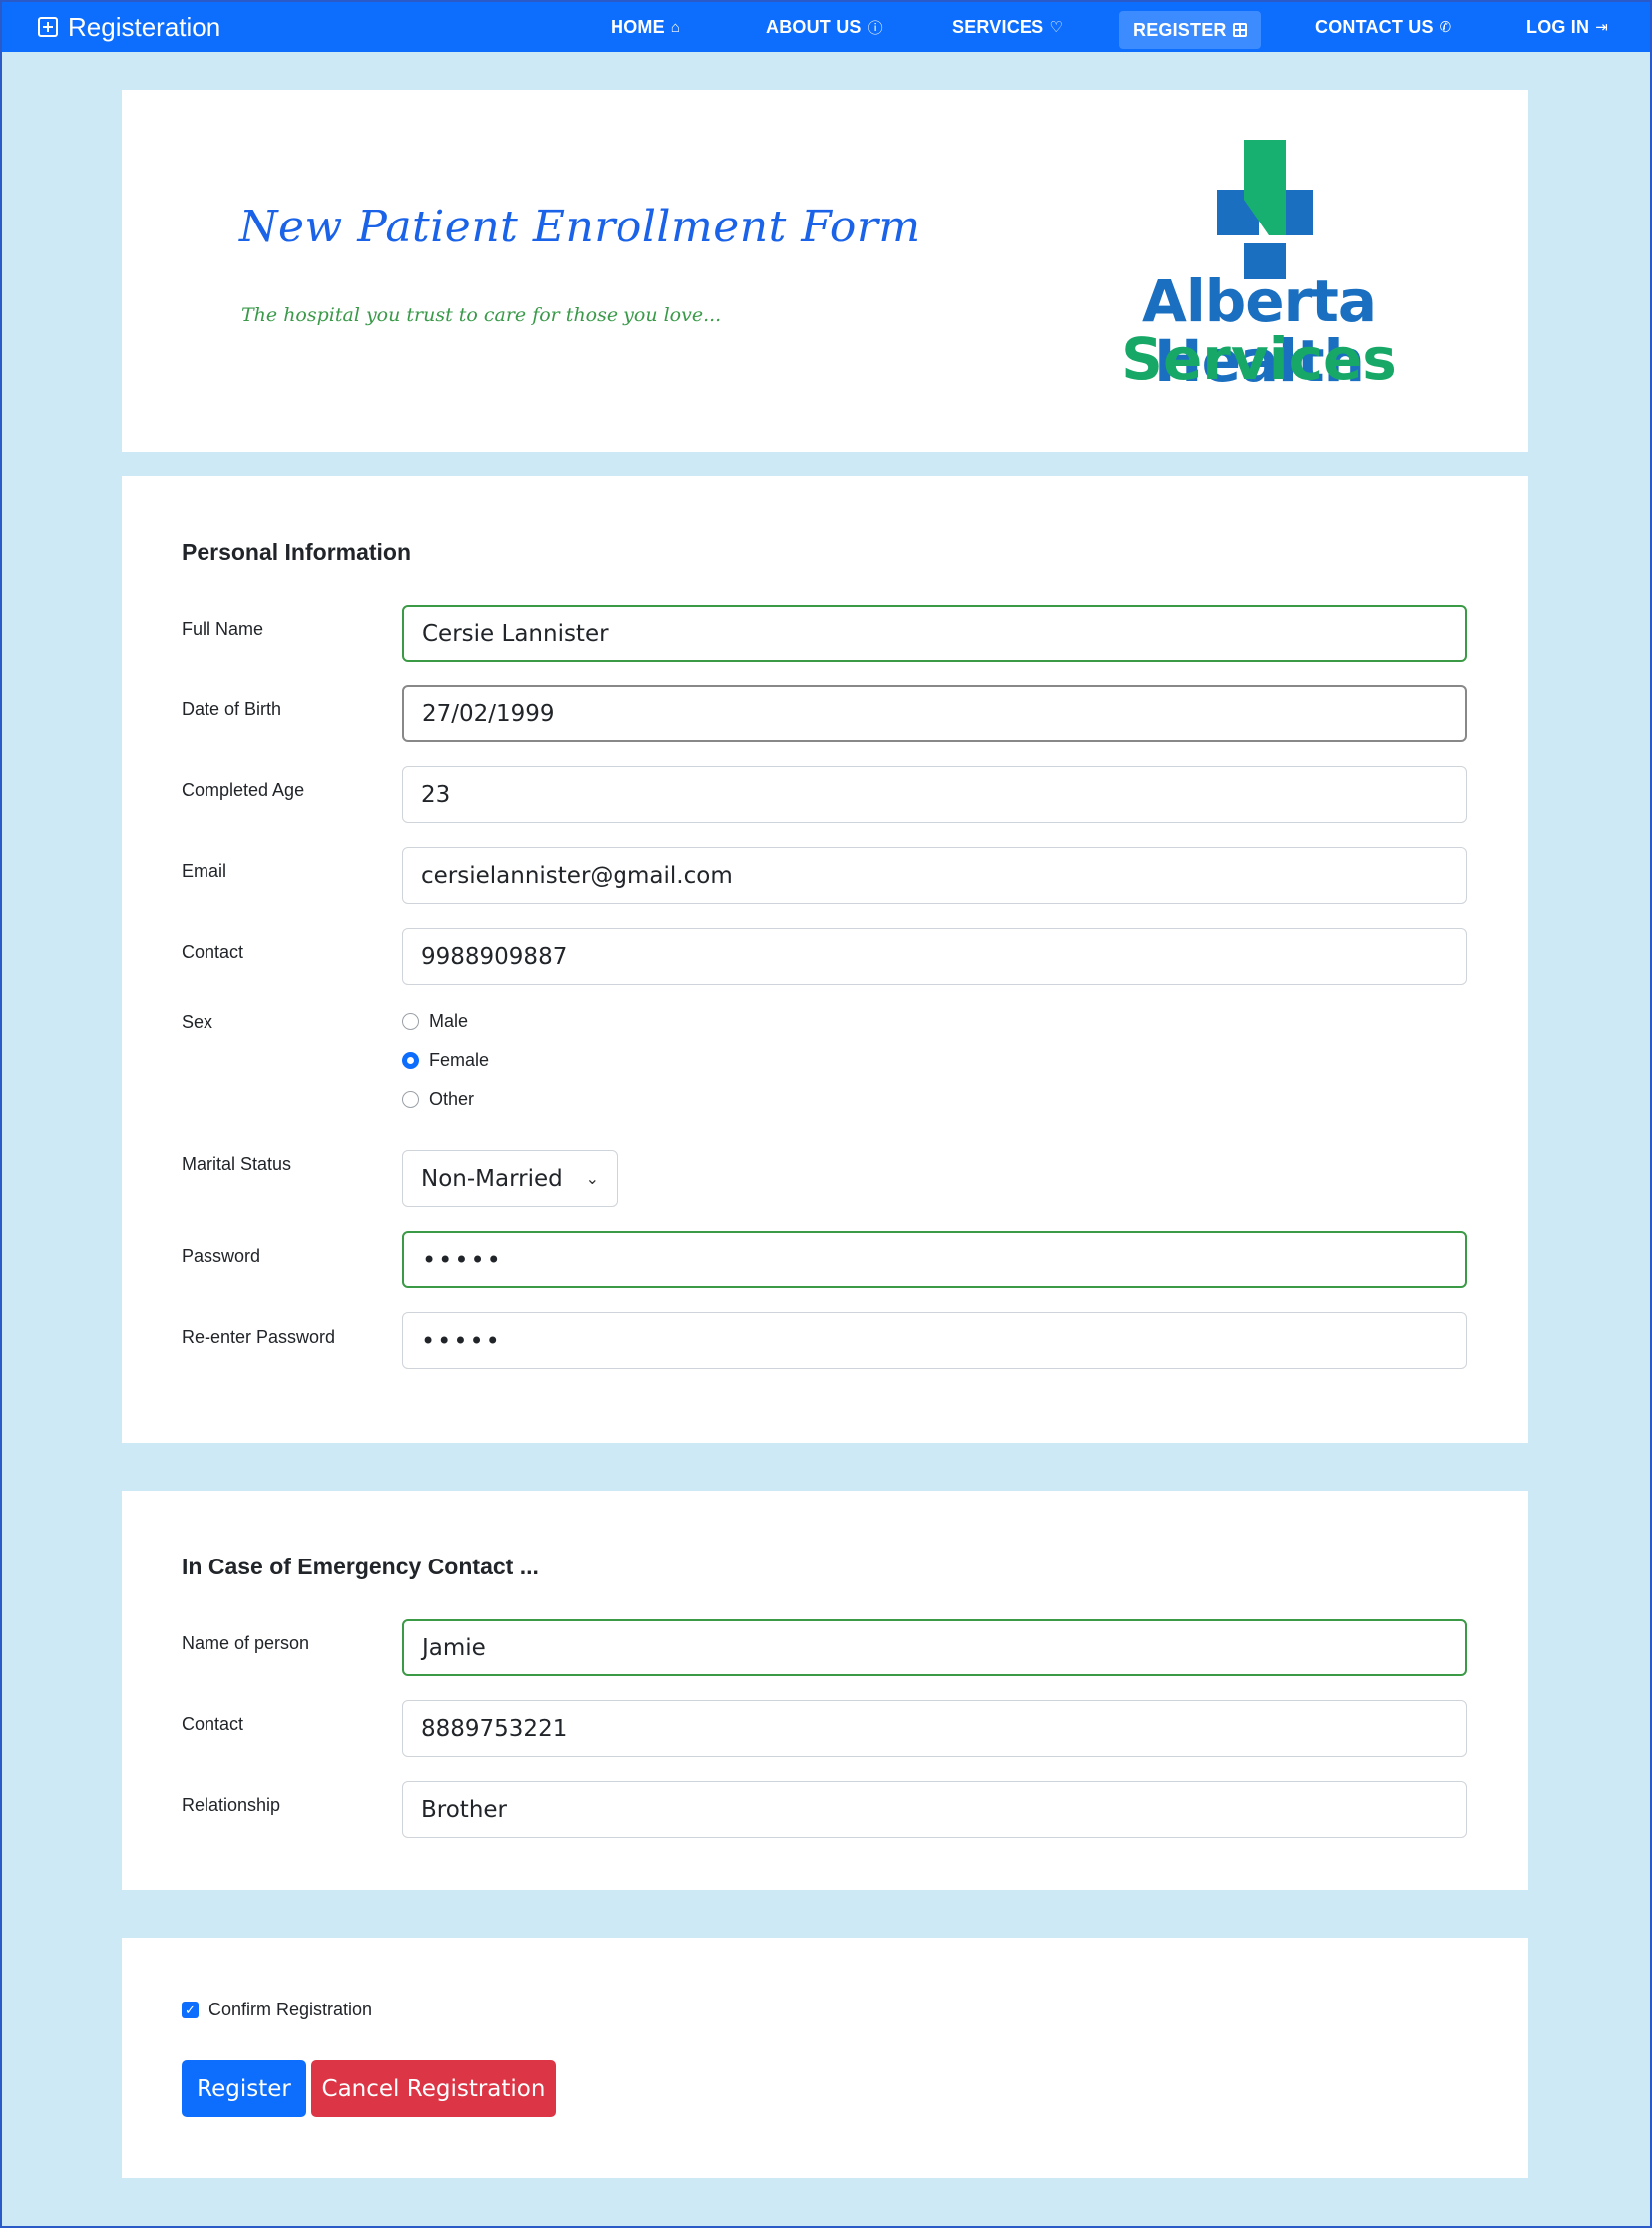  I want to click on nav-contact: CONTACT US ✆, so click(1383, 27).